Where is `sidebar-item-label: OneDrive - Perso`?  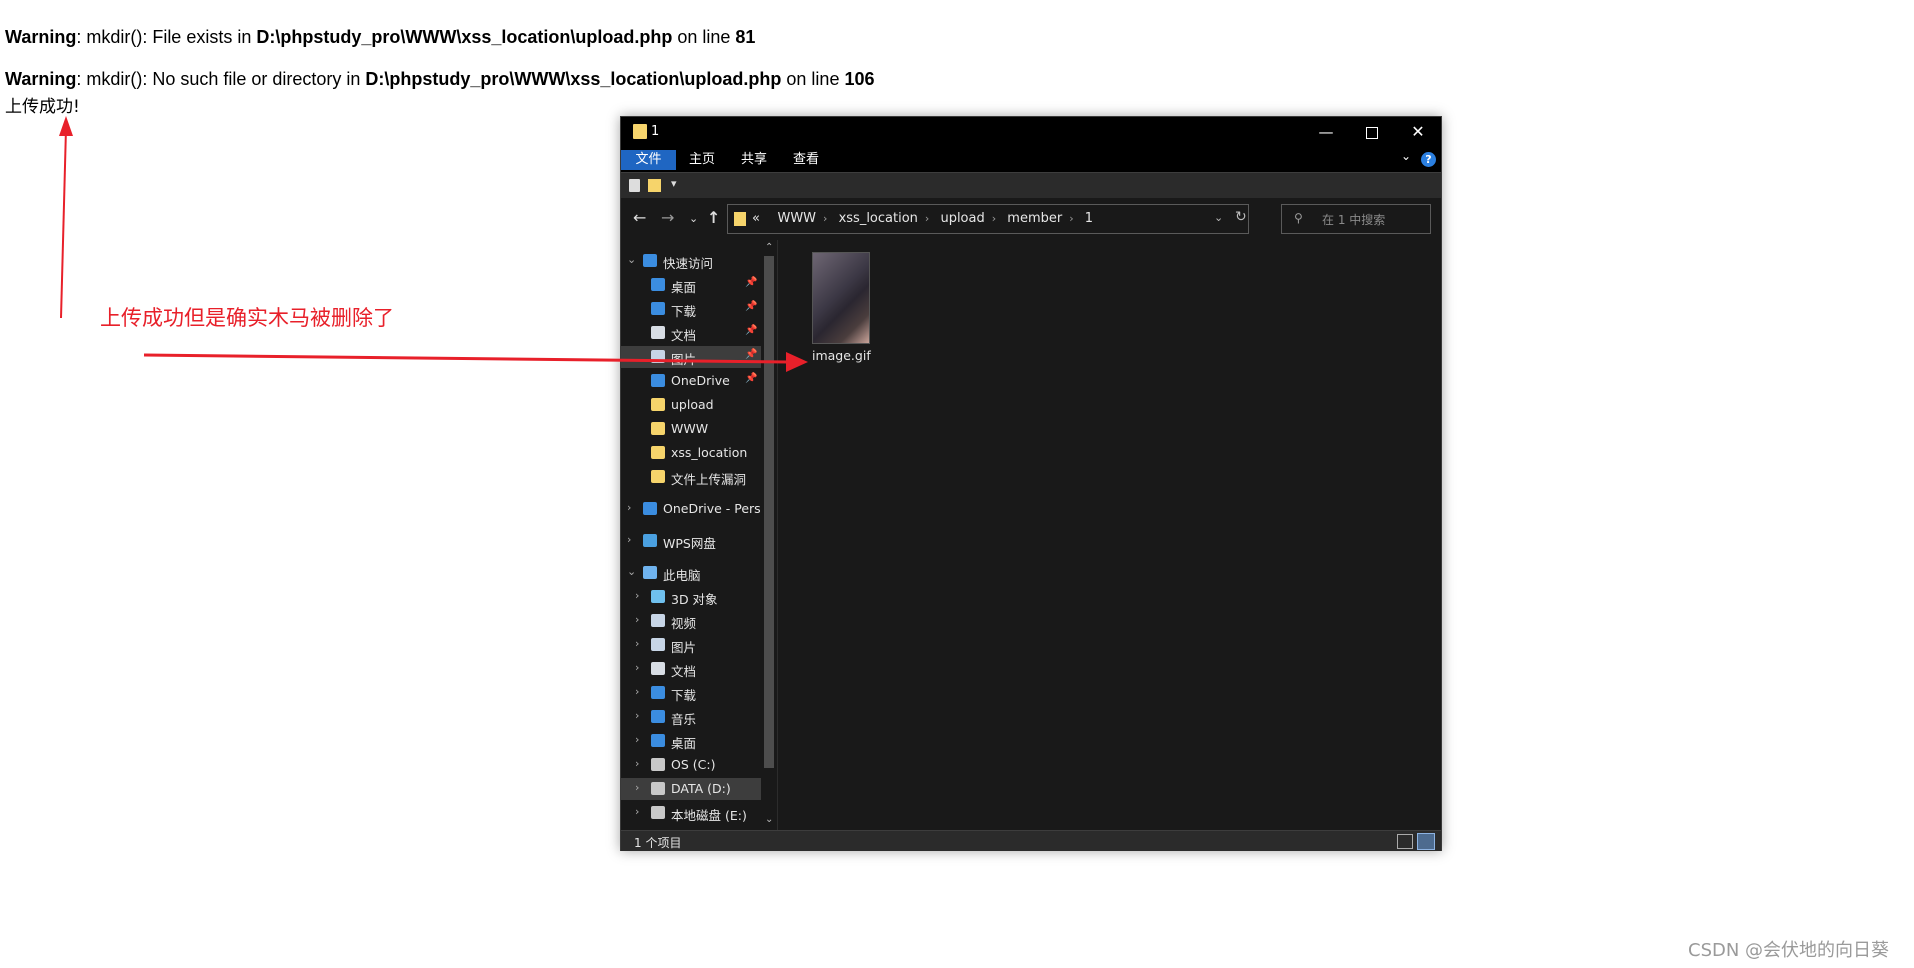 sidebar-item-label: OneDrive - Perso is located at coordinates (712, 508).